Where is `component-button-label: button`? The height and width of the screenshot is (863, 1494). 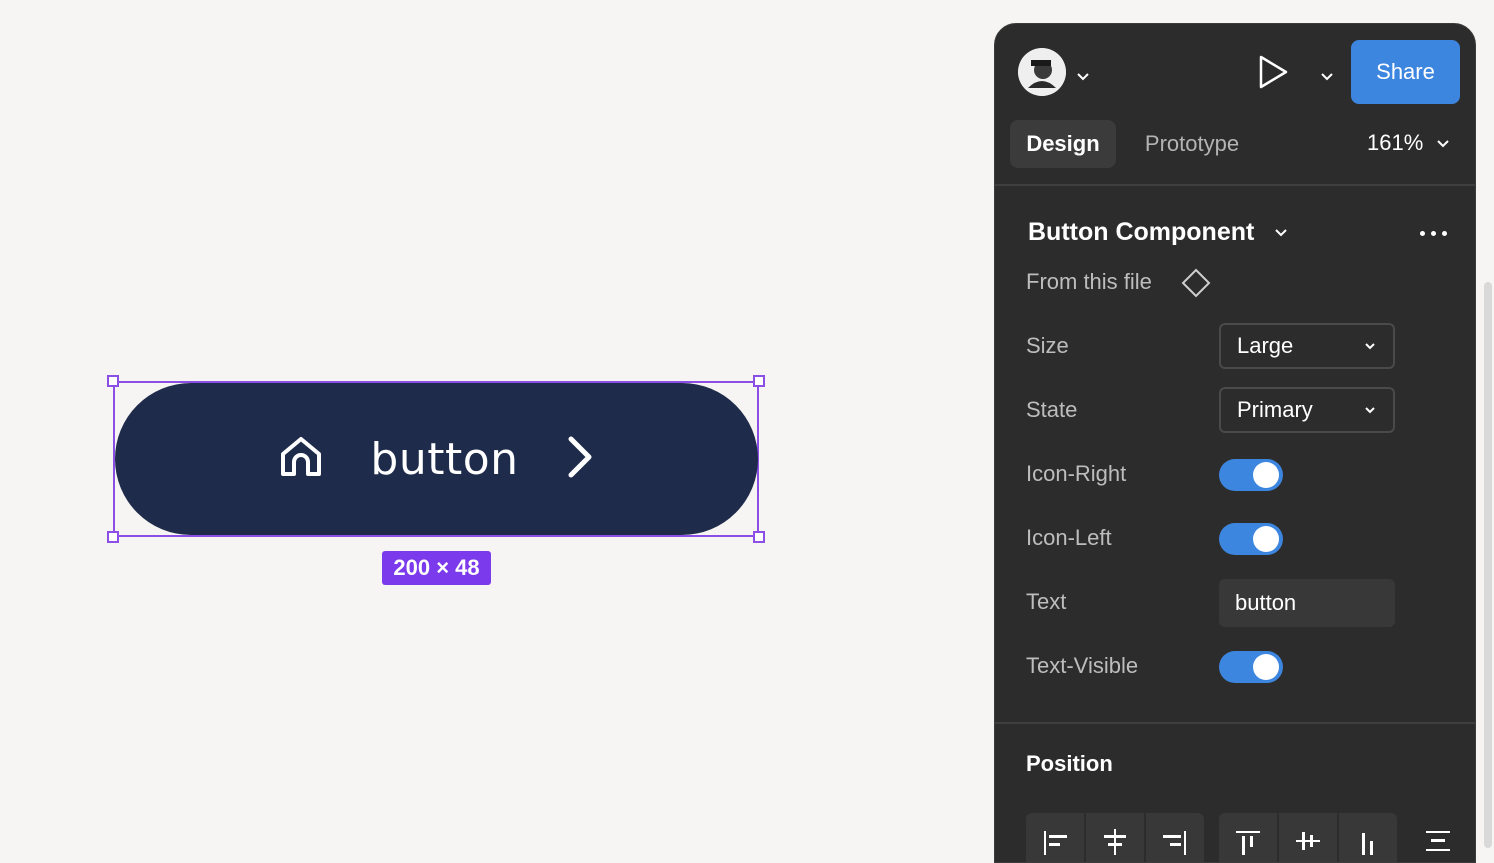 component-button-label: button is located at coordinates (444, 459).